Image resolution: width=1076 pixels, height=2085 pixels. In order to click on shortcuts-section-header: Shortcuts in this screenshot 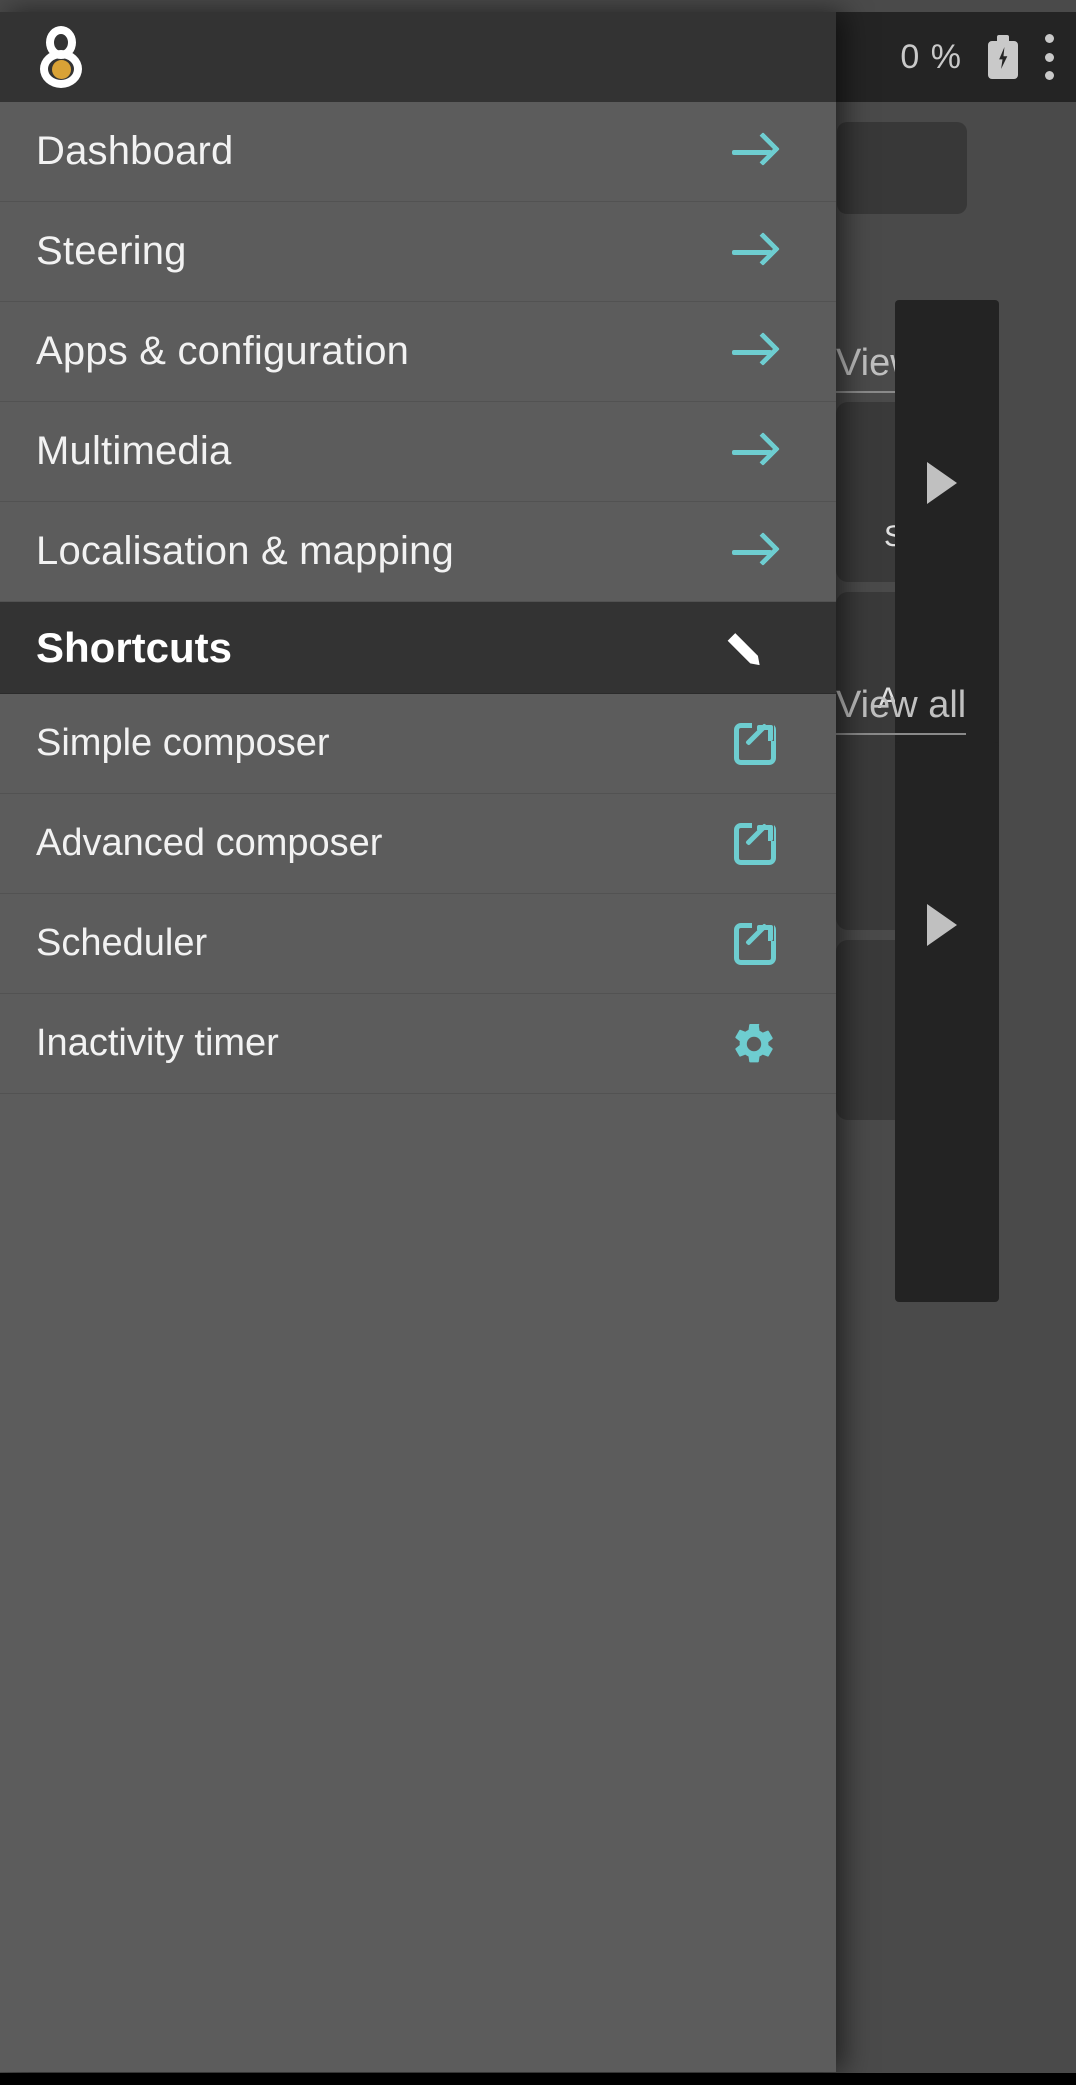, I will do `click(418, 648)`.